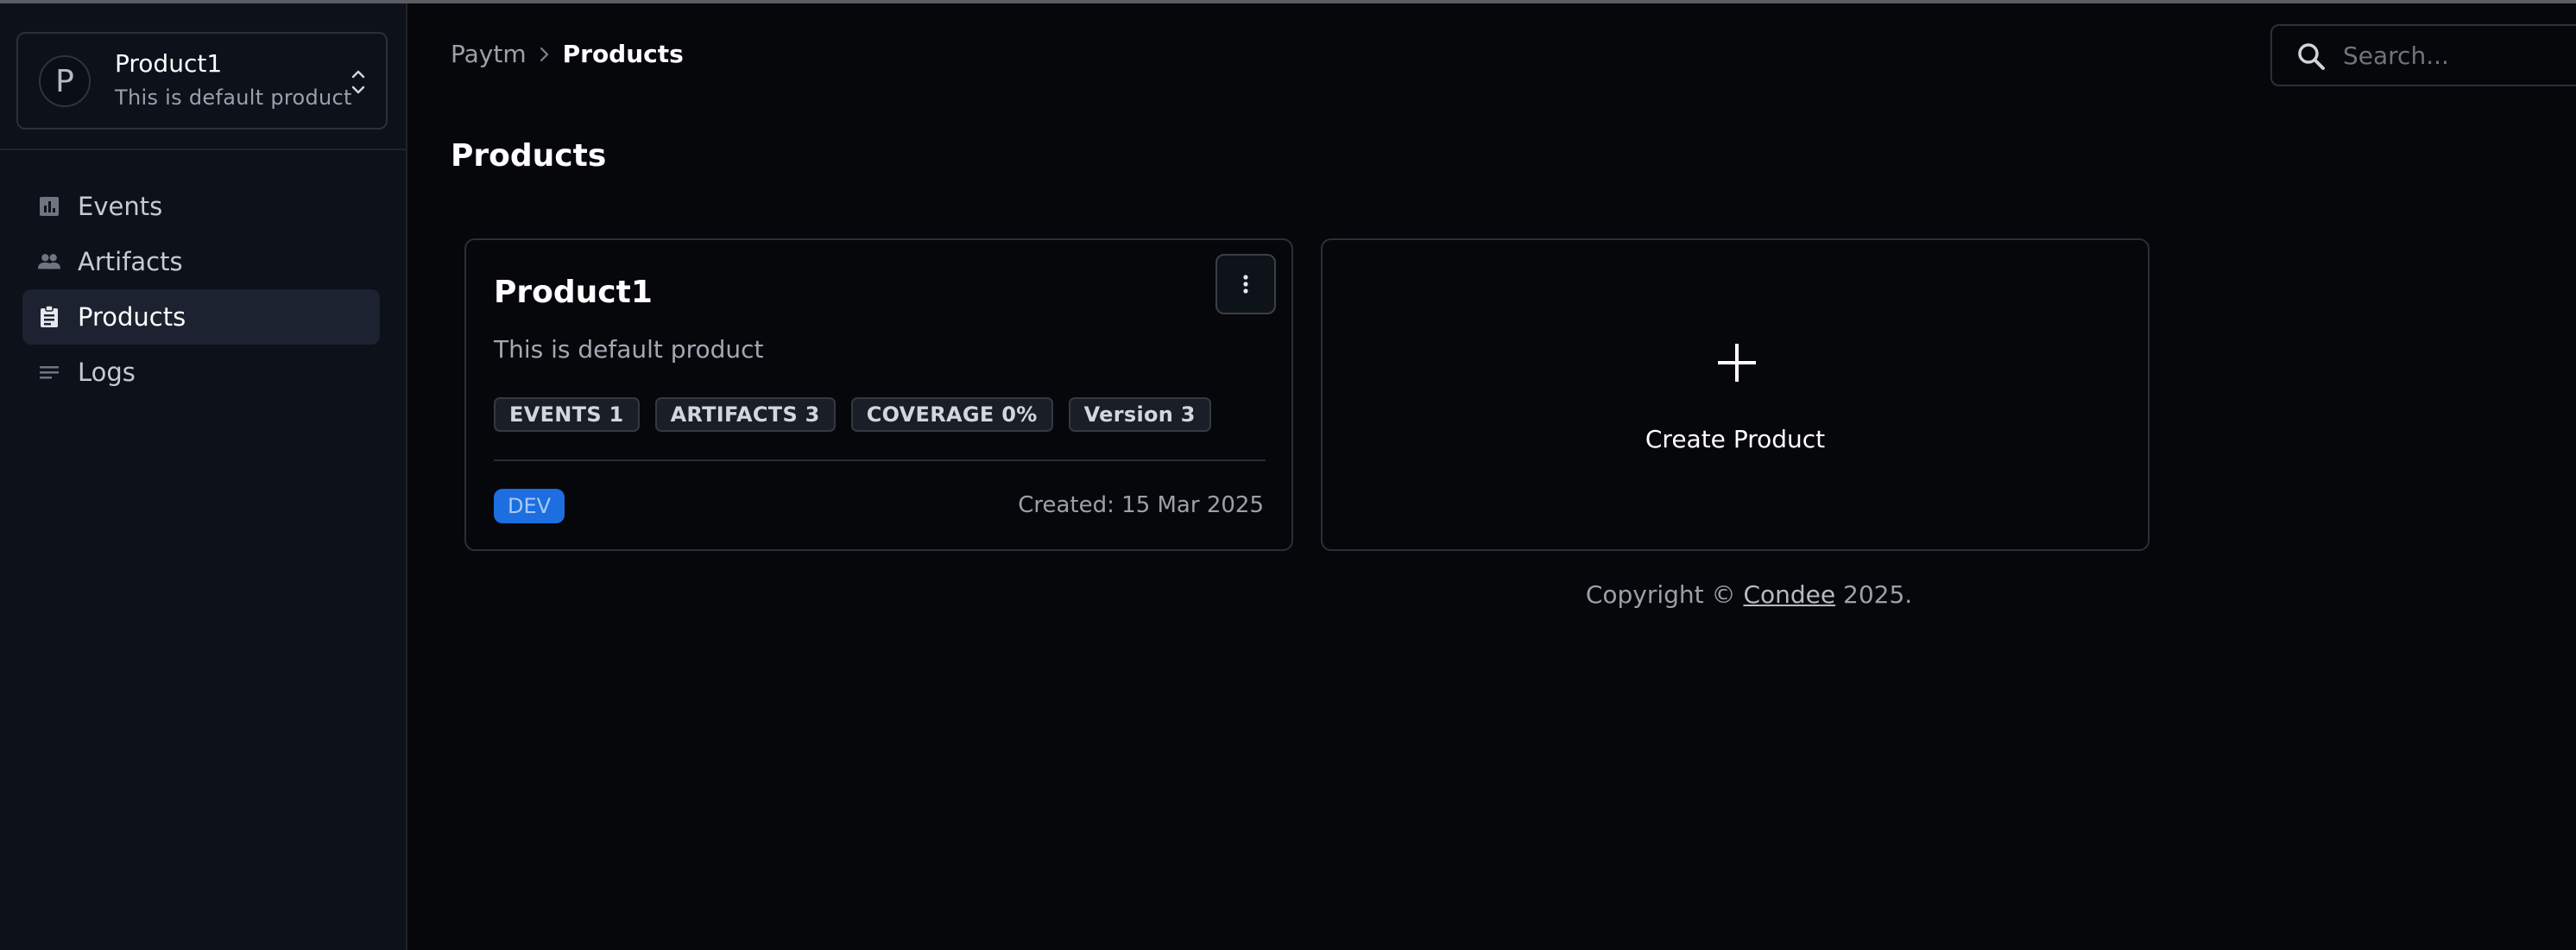 This screenshot has width=2576, height=950. What do you see at coordinates (49, 372) in the screenshot?
I see `lines-icon` at bounding box center [49, 372].